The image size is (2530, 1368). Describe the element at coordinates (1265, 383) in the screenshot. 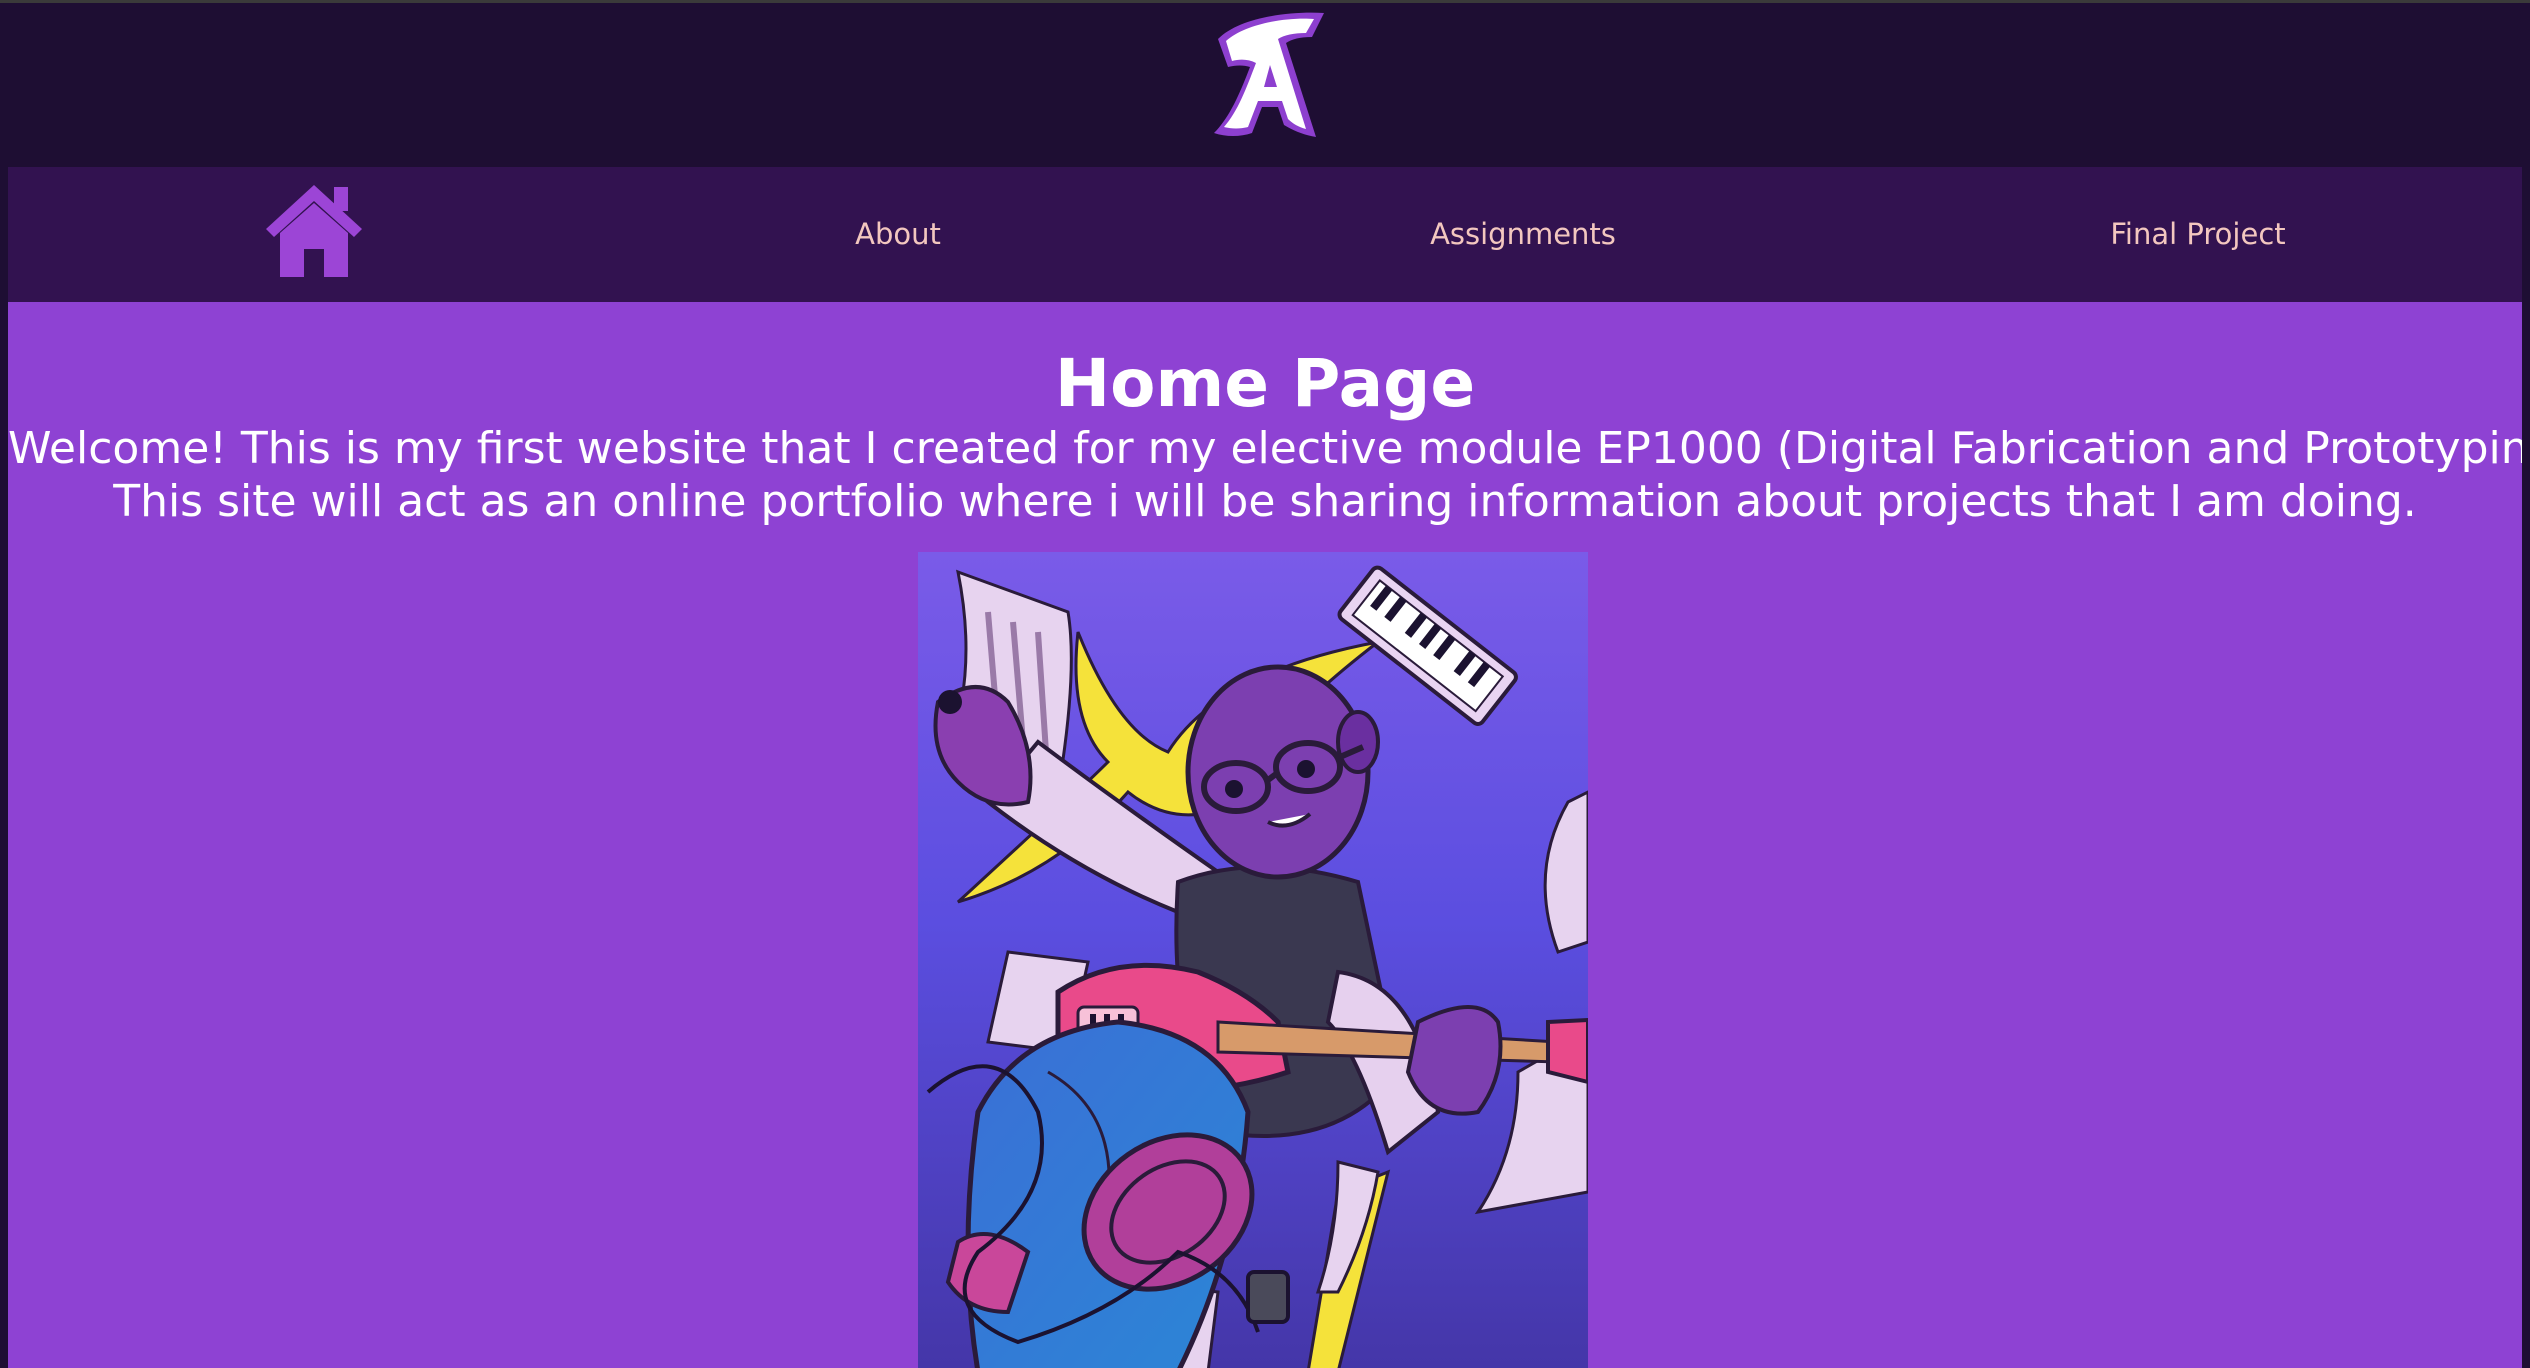

I see `page-title: Home Page` at that location.